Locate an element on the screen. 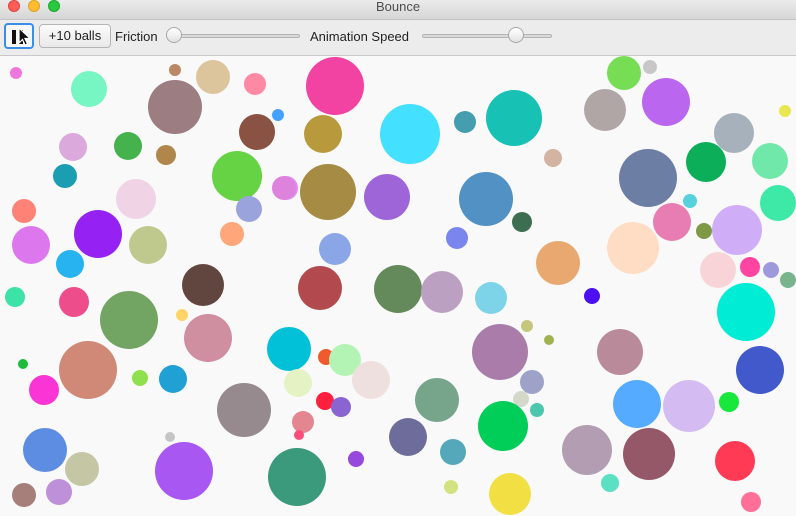  mouse-pointer-icon is located at coordinates (25, 36).